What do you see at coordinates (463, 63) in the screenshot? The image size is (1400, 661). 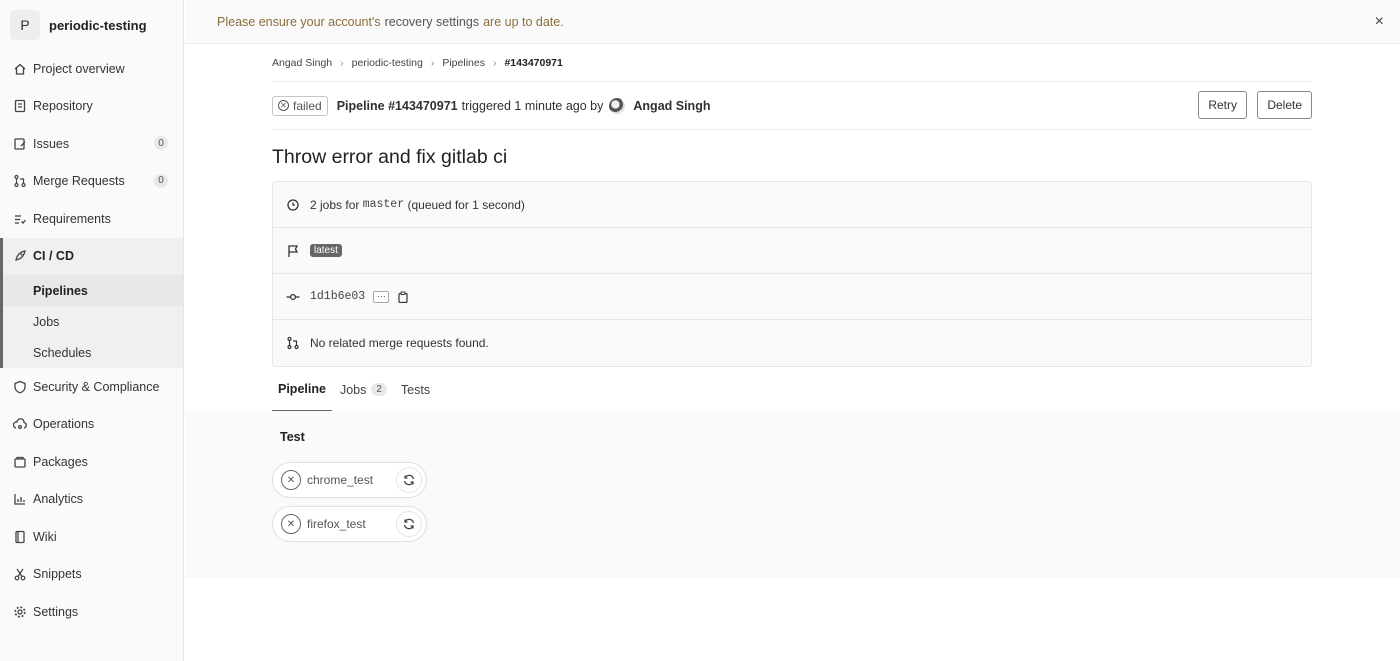 I see `breadcrumb-pipelines: Pipelines` at bounding box center [463, 63].